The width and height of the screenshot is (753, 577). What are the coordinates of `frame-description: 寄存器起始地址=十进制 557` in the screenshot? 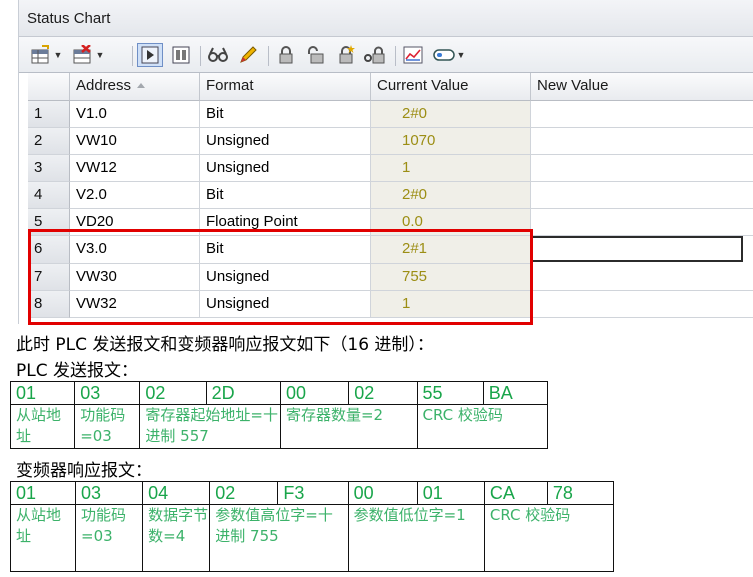 It's located at (210, 426).